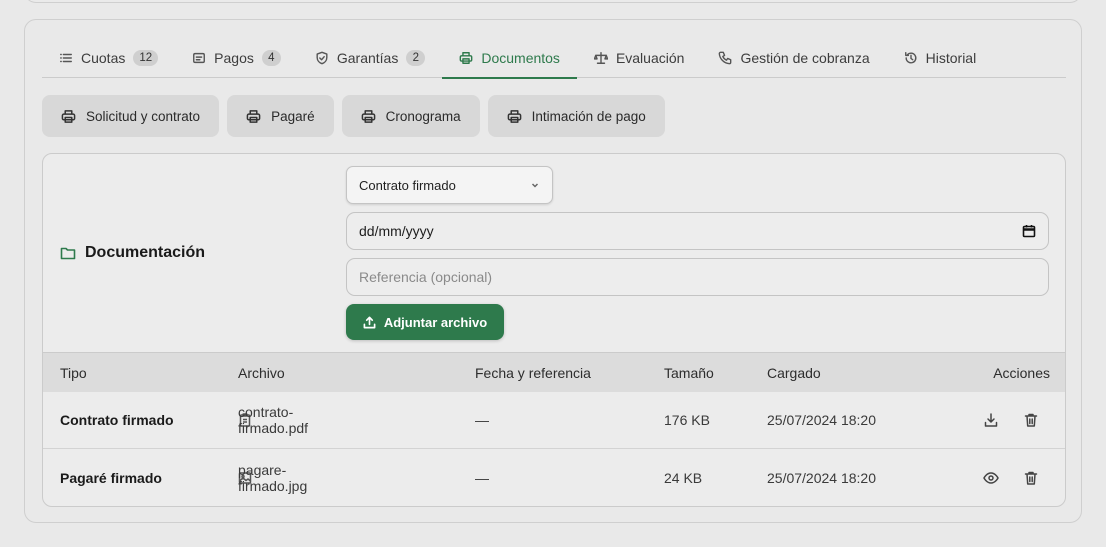 The height and width of the screenshot is (547, 1106). I want to click on reference-input: Referencia (opcional), so click(697, 277).